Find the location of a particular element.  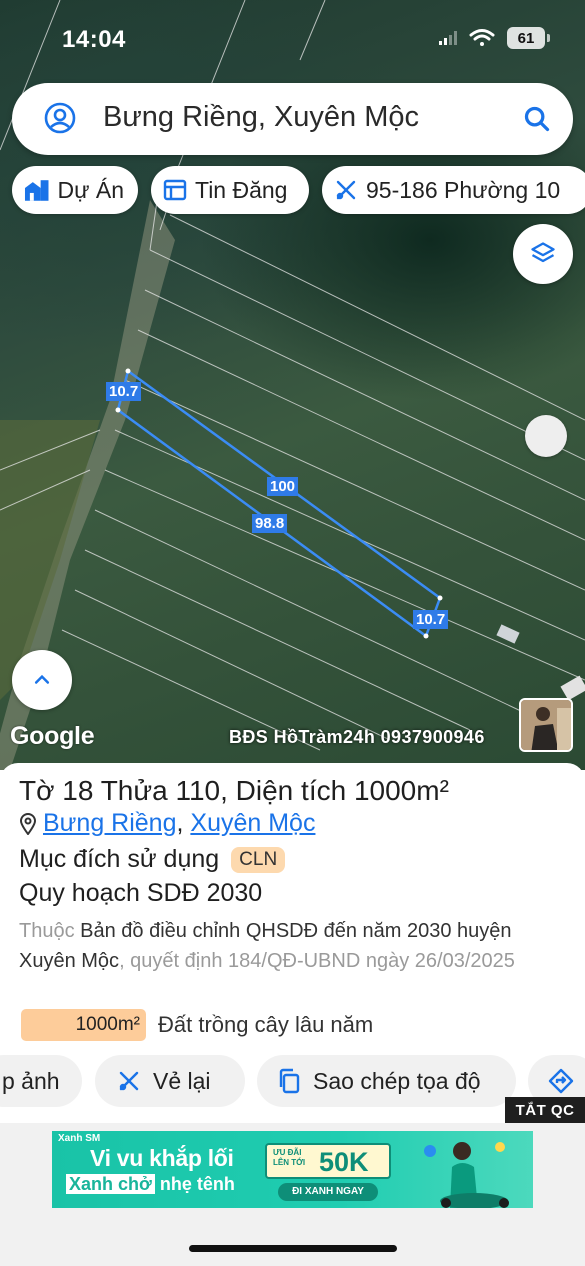

search-query: Bưng Riềng, Xuyên Mộc is located at coordinates (261, 117).